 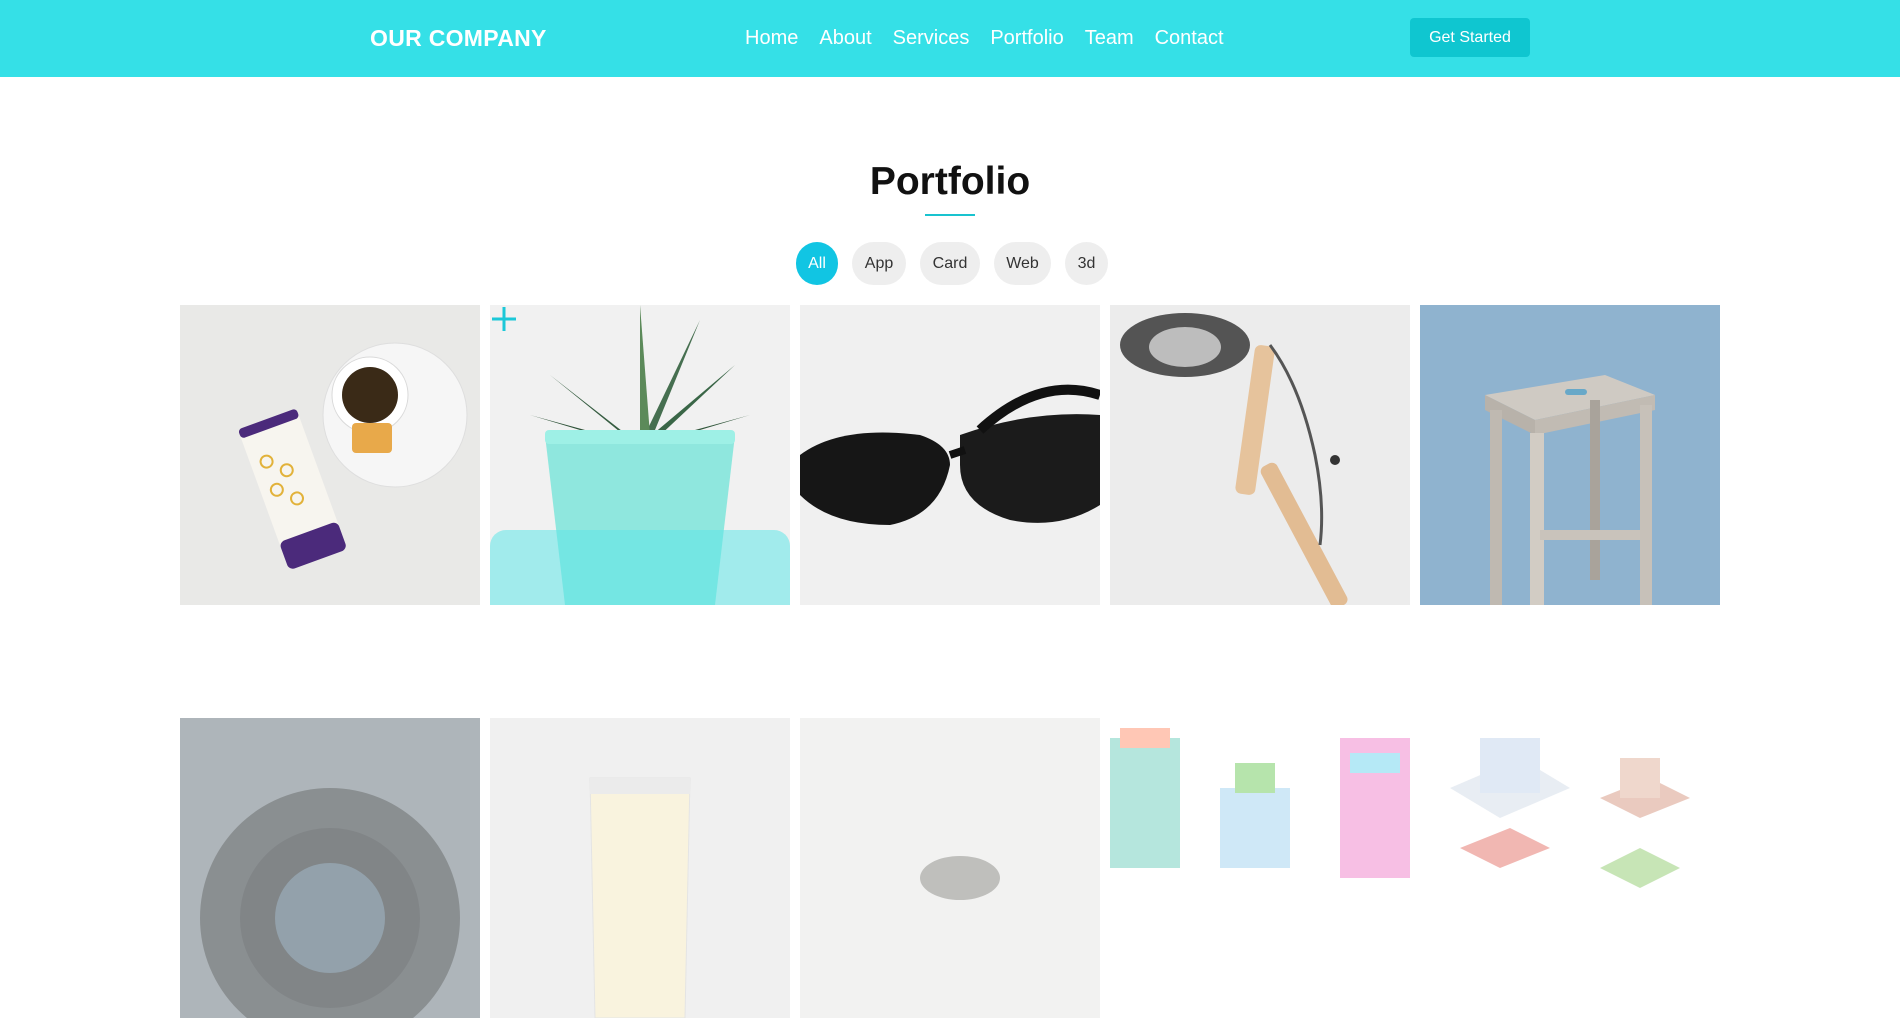 I want to click on filter-3d: 3d, so click(x=1086, y=263).